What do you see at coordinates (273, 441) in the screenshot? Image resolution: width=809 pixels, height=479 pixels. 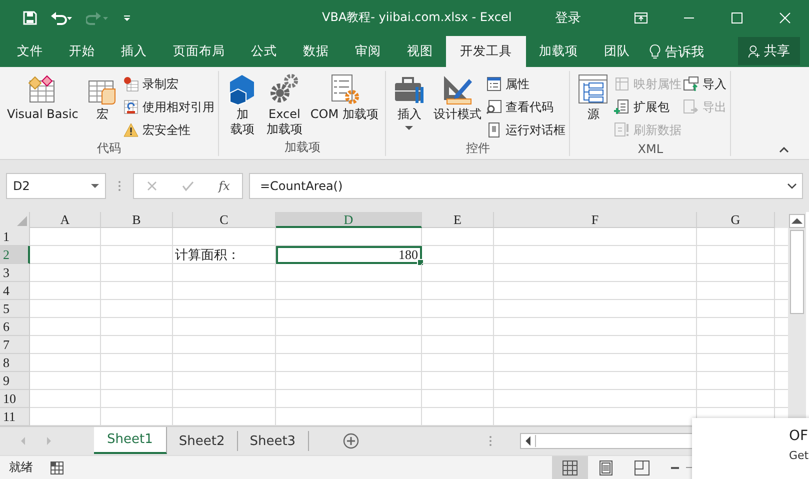 I see `sheet-tab: Sheet3` at bounding box center [273, 441].